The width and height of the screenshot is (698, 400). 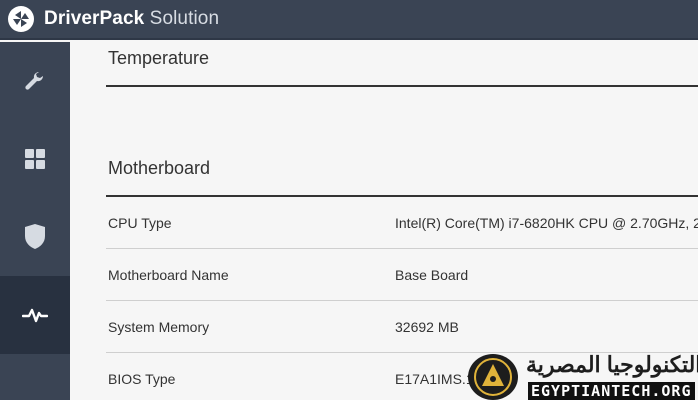 I want to click on motherboard-name-value: Base Board, so click(x=432, y=275).